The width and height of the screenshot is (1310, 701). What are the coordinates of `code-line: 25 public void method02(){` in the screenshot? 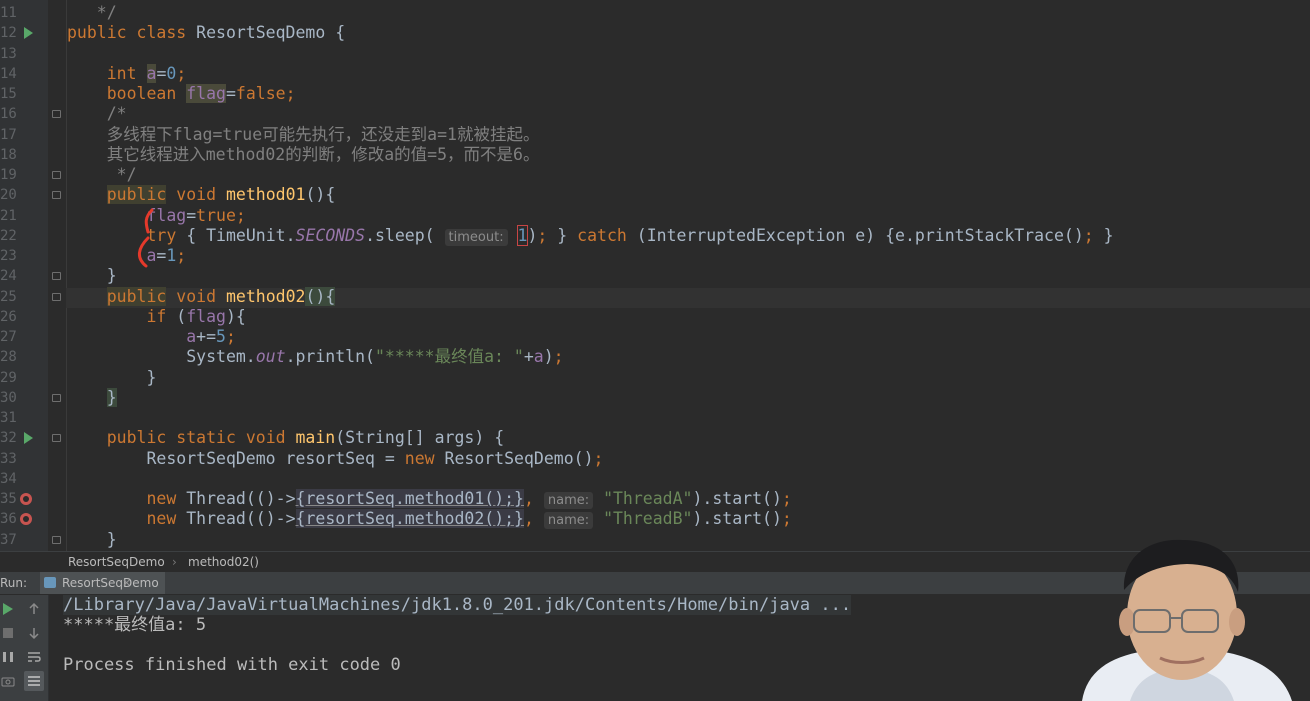 It's located at (655, 296).